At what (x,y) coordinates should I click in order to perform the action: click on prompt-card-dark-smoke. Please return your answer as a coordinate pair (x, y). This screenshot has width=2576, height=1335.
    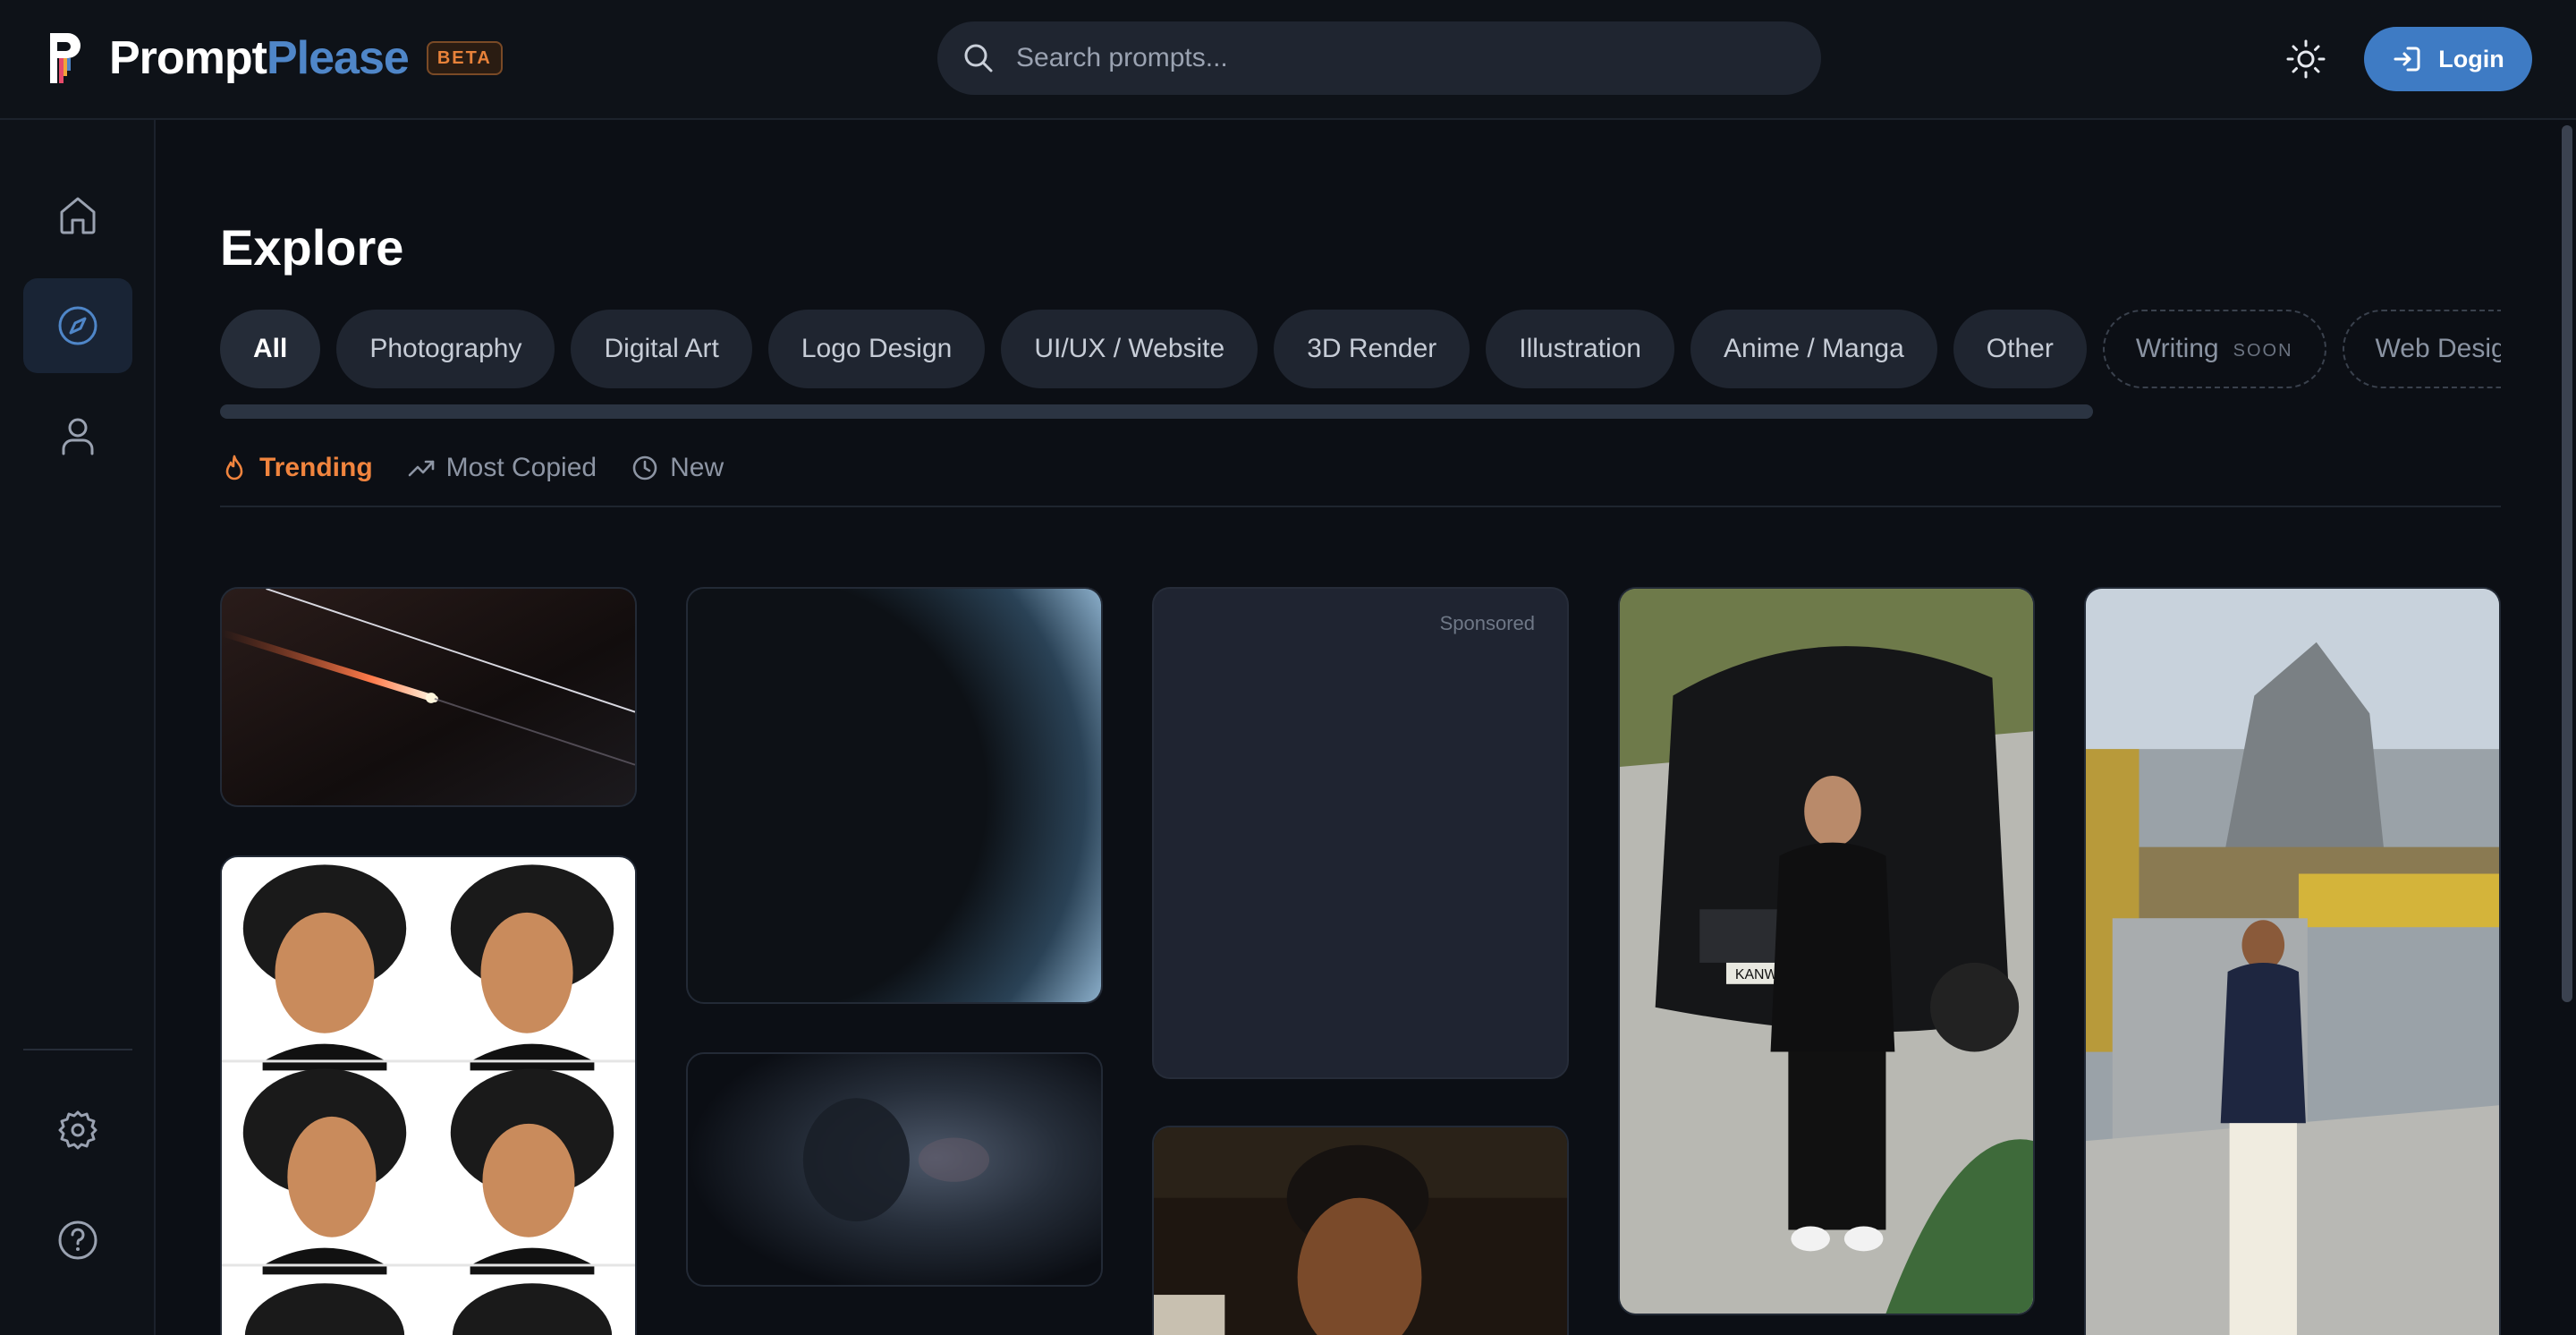
    Looking at the image, I should click on (894, 1169).